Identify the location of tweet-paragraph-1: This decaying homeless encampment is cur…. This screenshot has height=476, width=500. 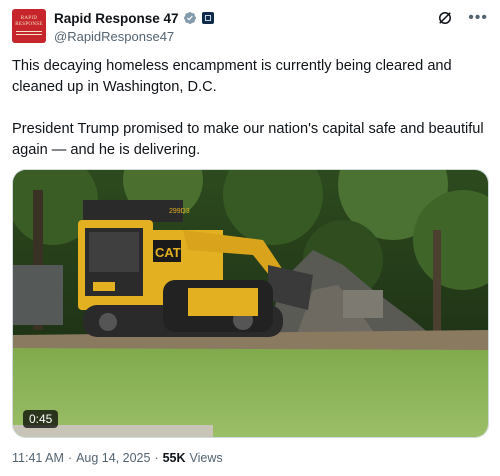
(232, 76).